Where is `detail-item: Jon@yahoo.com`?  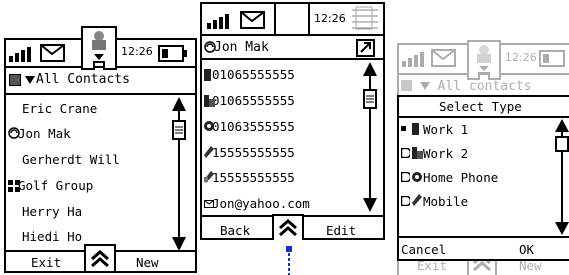
detail-item: Jon@yahoo.com is located at coordinates (257, 203).